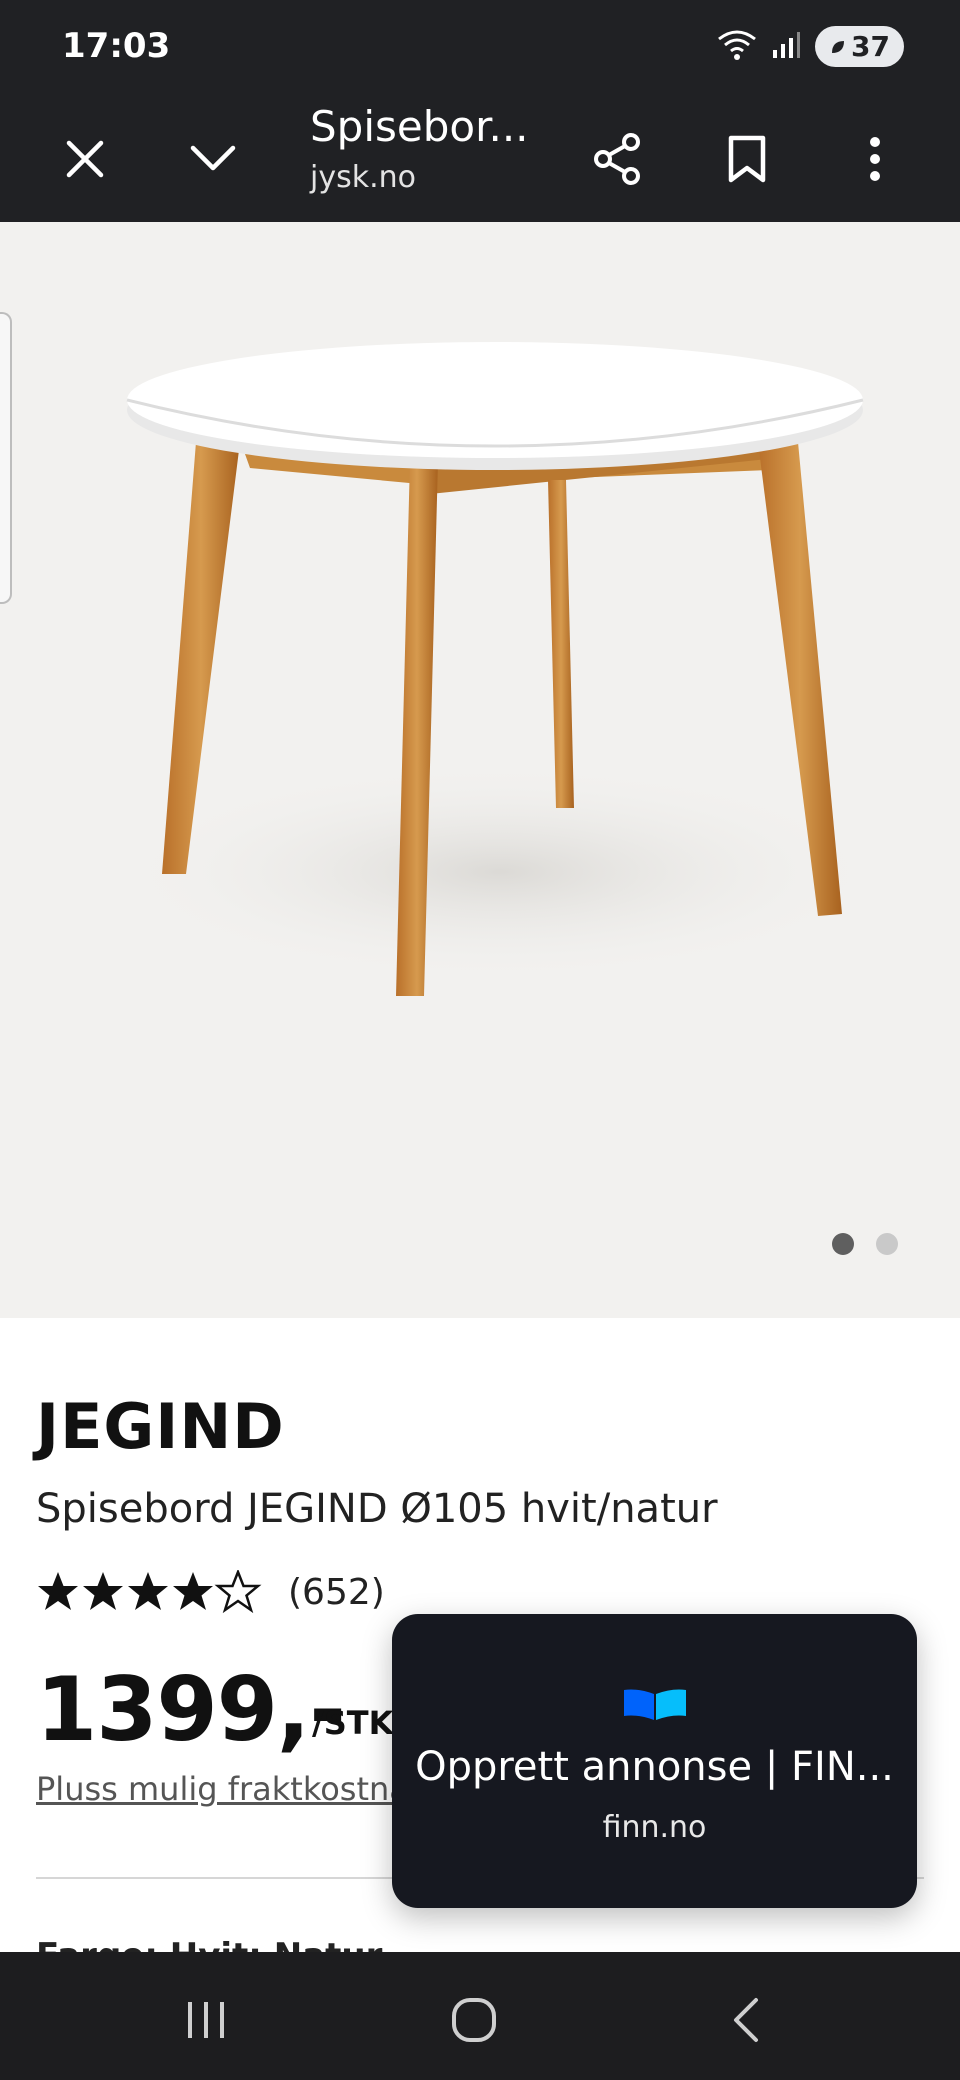 The width and height of the screenshot is (960, 2080). What do you see at coordinates (377, 1509) in the screenshot?
I see `product-name: Spisebord JEGIND Ø105 hvit/natur` at bounding box center [377, 1509].